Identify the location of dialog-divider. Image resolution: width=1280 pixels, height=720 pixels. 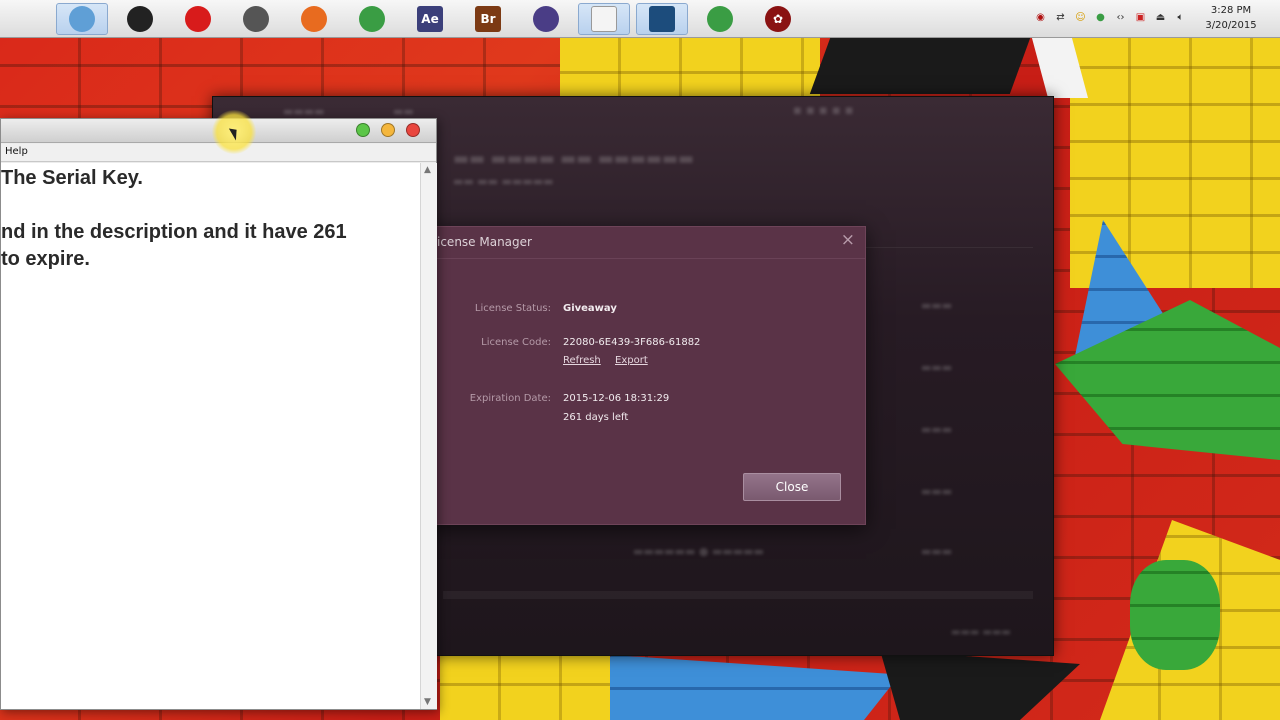
(646, 258).